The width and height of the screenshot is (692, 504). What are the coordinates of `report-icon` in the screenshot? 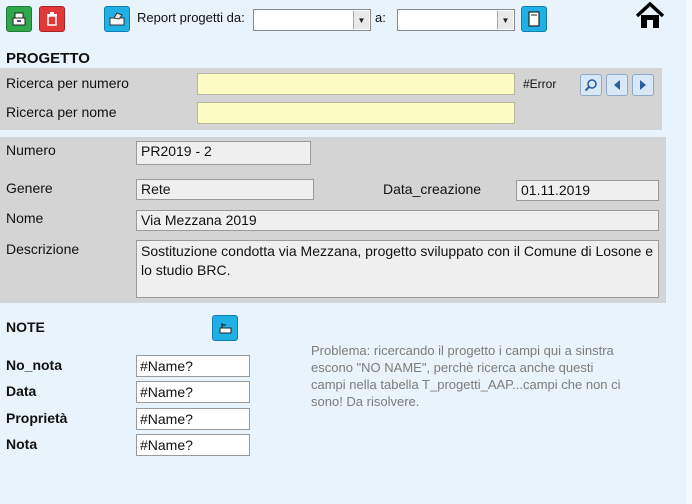 It's located at (117, 19).